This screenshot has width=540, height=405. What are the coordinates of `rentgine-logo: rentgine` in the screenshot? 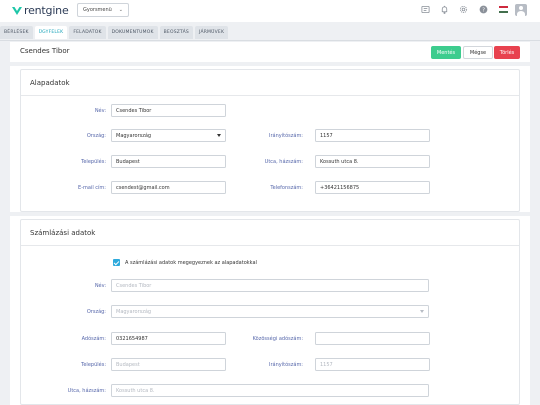 It's located at (40, 10).